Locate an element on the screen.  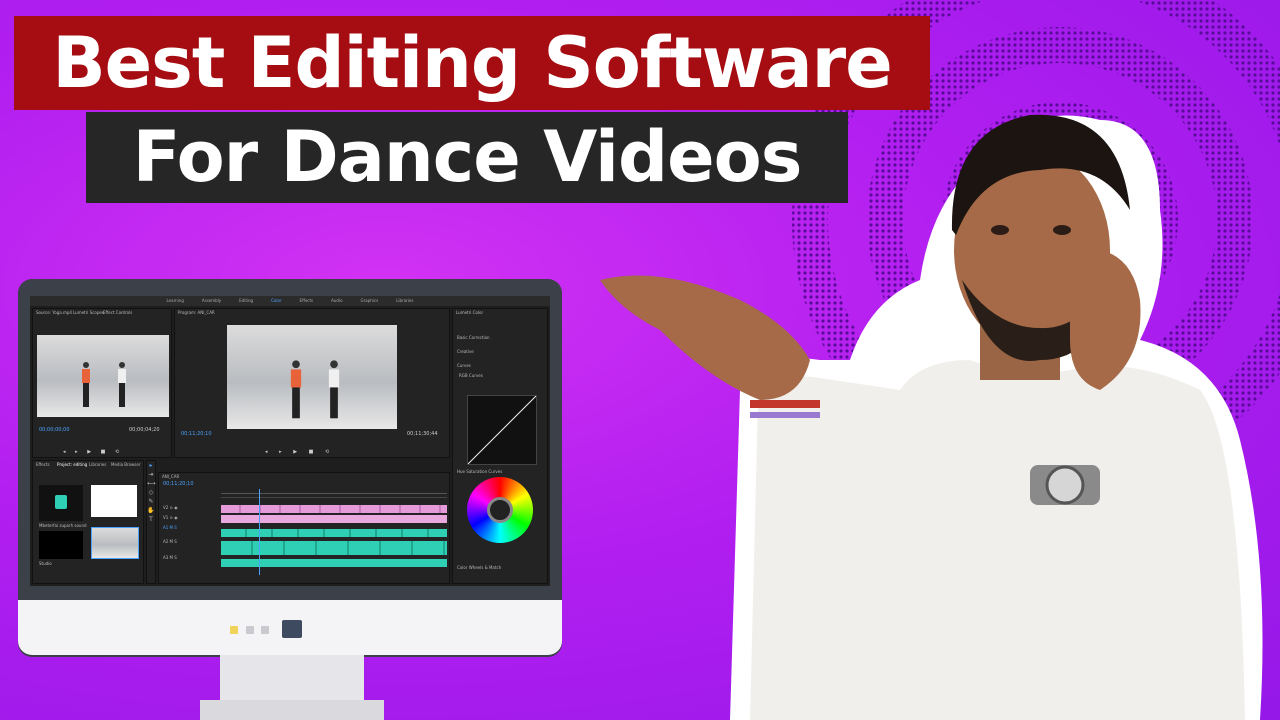
program-tab: Program: ANI_CAR is located at coordinates (196, 312).